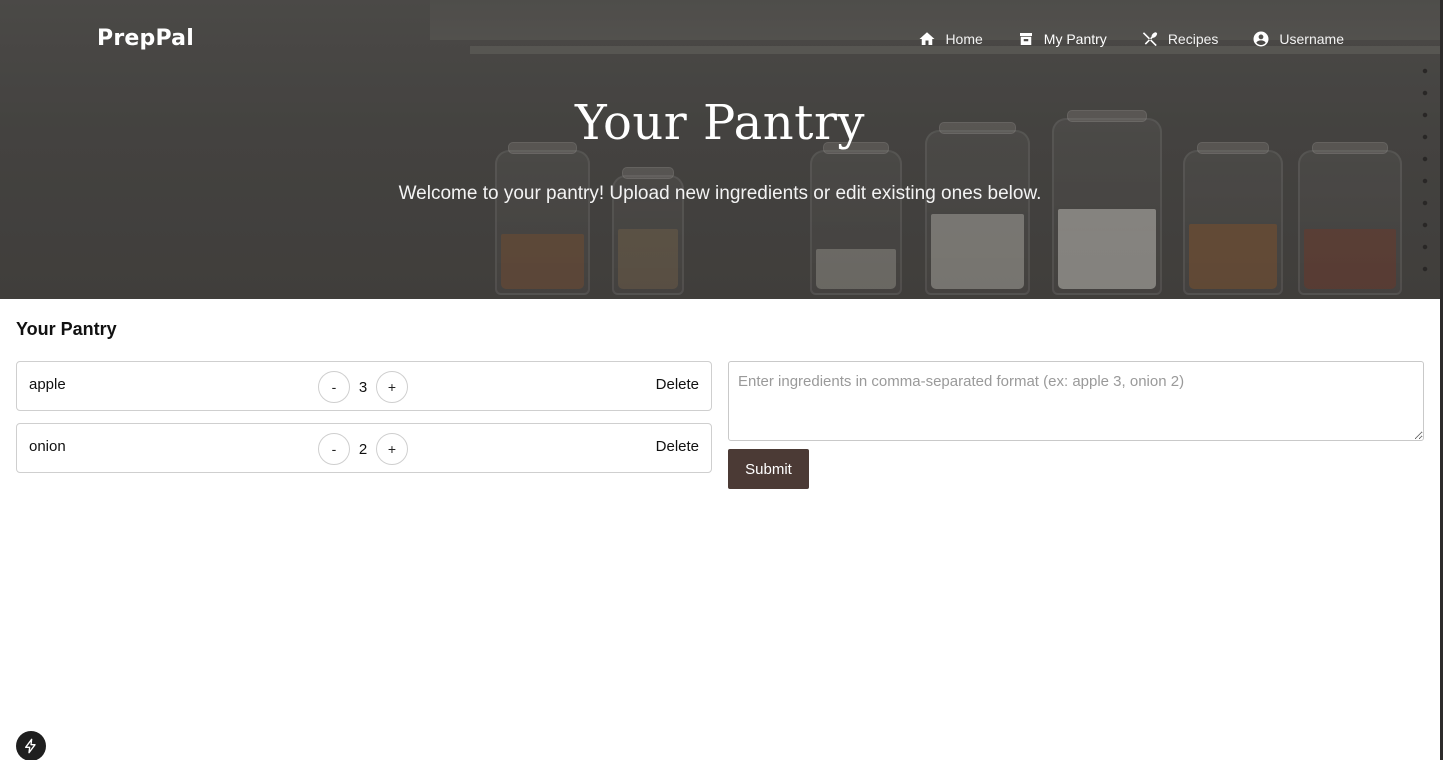 Image resolution: width=1443 pixels, height=760 pixels. What do you see at coordinates (720, 123) in the screenshot?
I see `hero-title: Your Pantry` at bounding box center [720, 123].